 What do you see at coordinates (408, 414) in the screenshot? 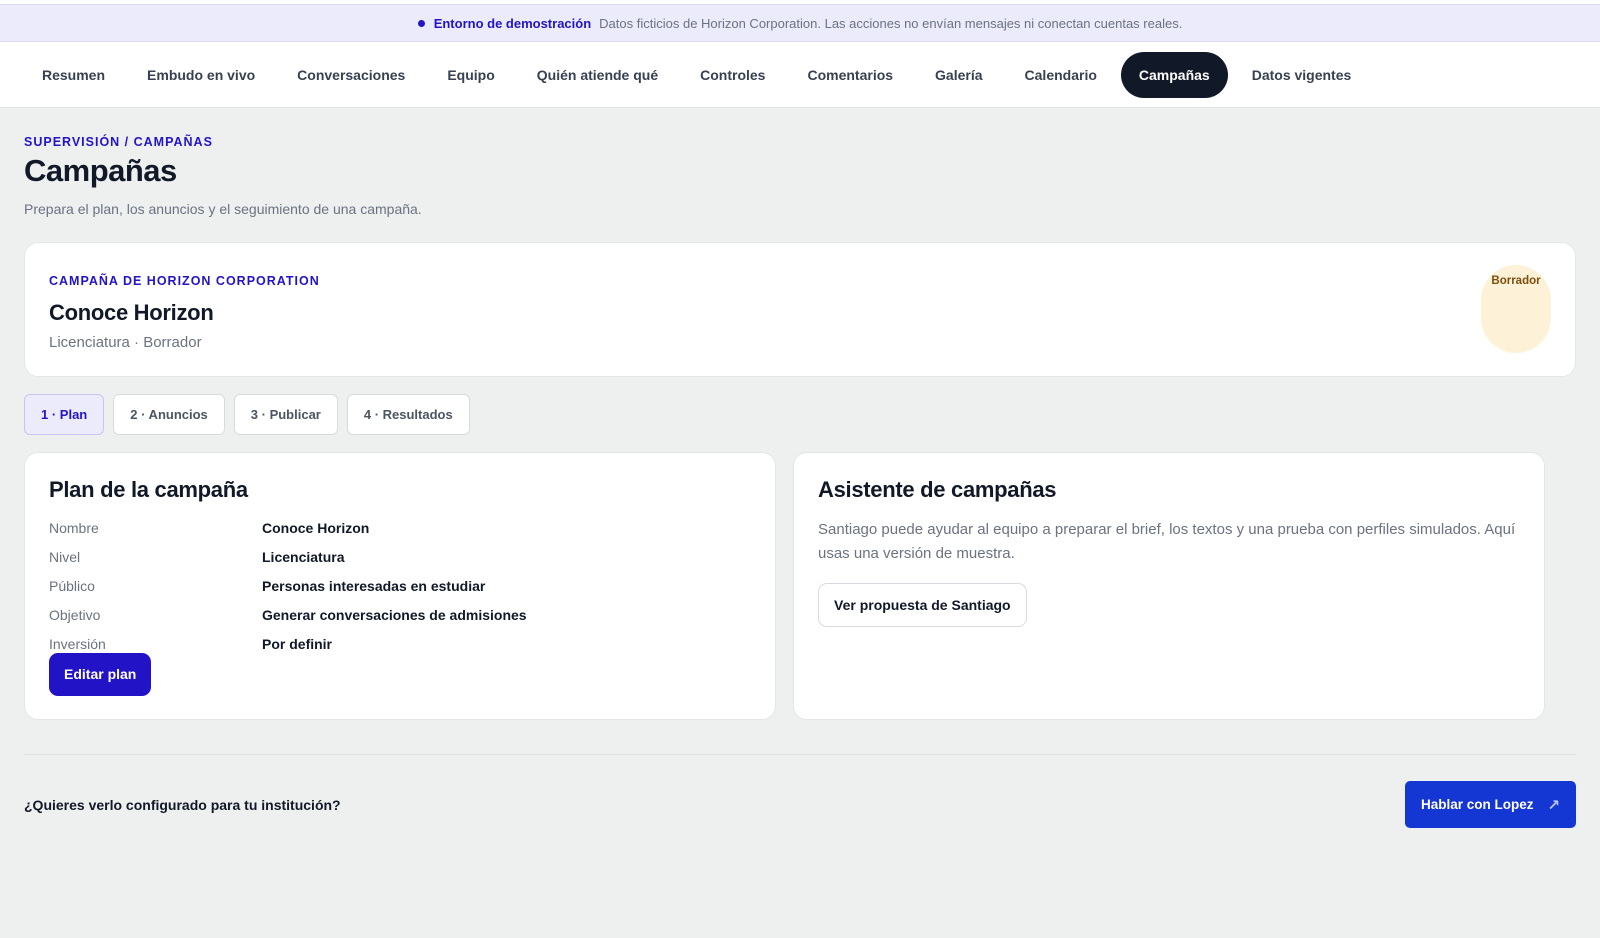
I see `tab-resultados: 4 · Resultados` at bounding box center [408, 414].